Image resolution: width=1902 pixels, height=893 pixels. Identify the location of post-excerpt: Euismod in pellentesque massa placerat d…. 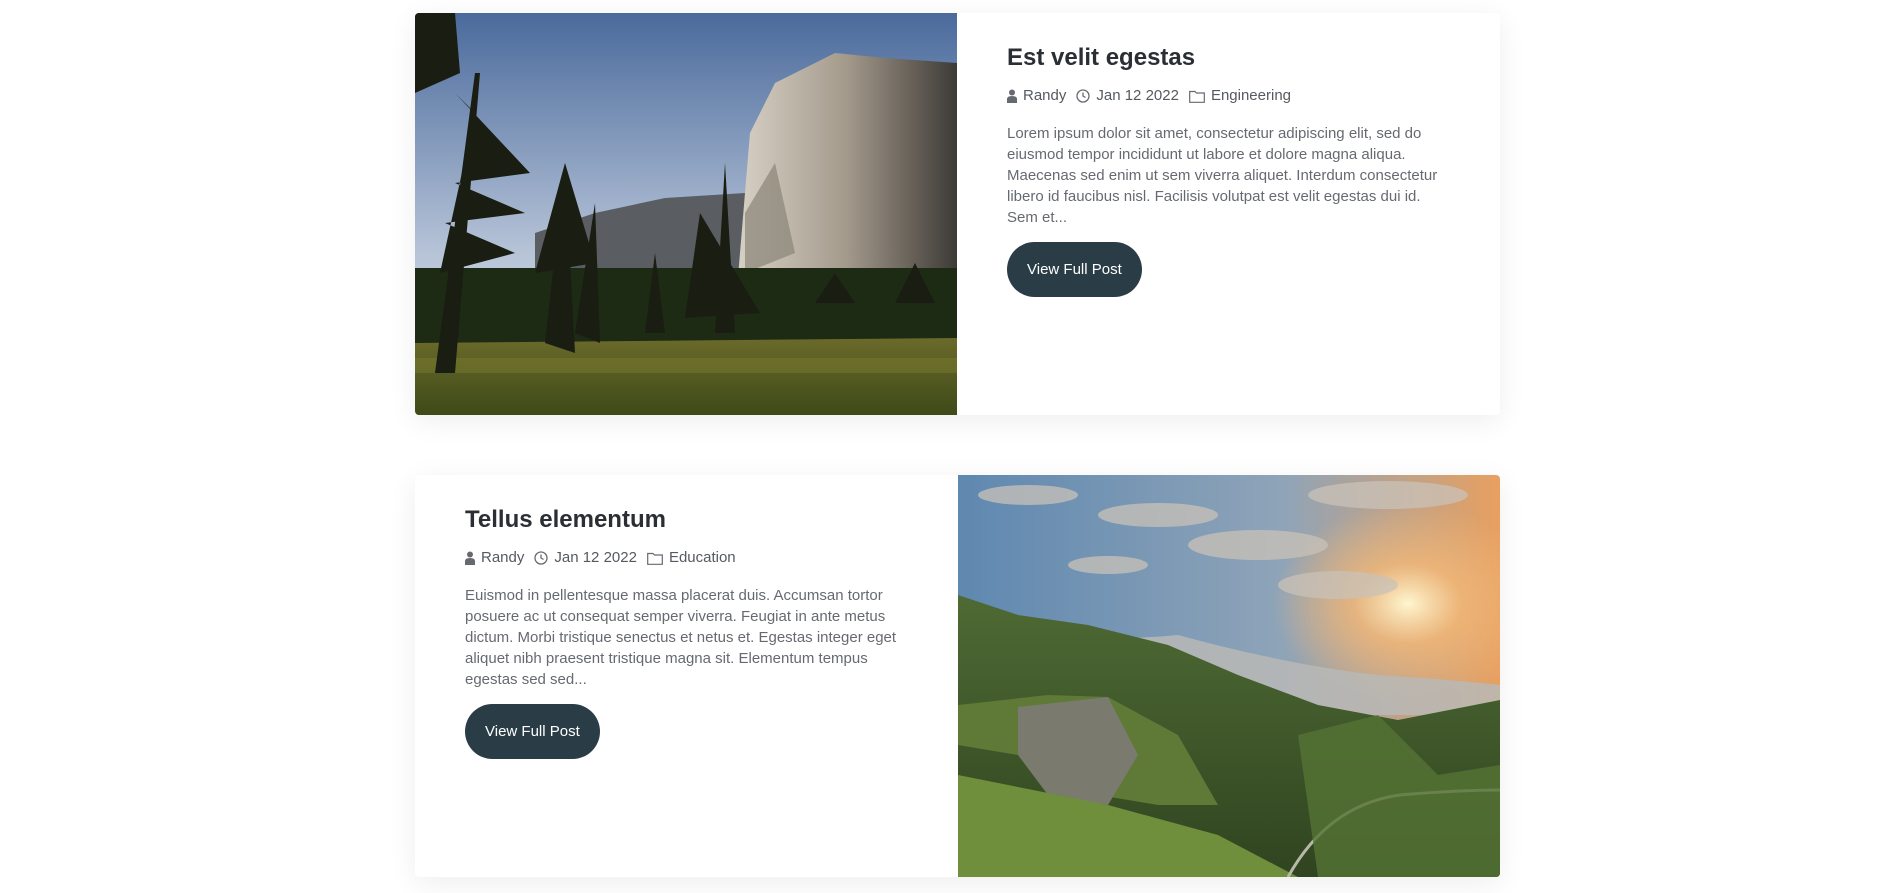
(681, 637).